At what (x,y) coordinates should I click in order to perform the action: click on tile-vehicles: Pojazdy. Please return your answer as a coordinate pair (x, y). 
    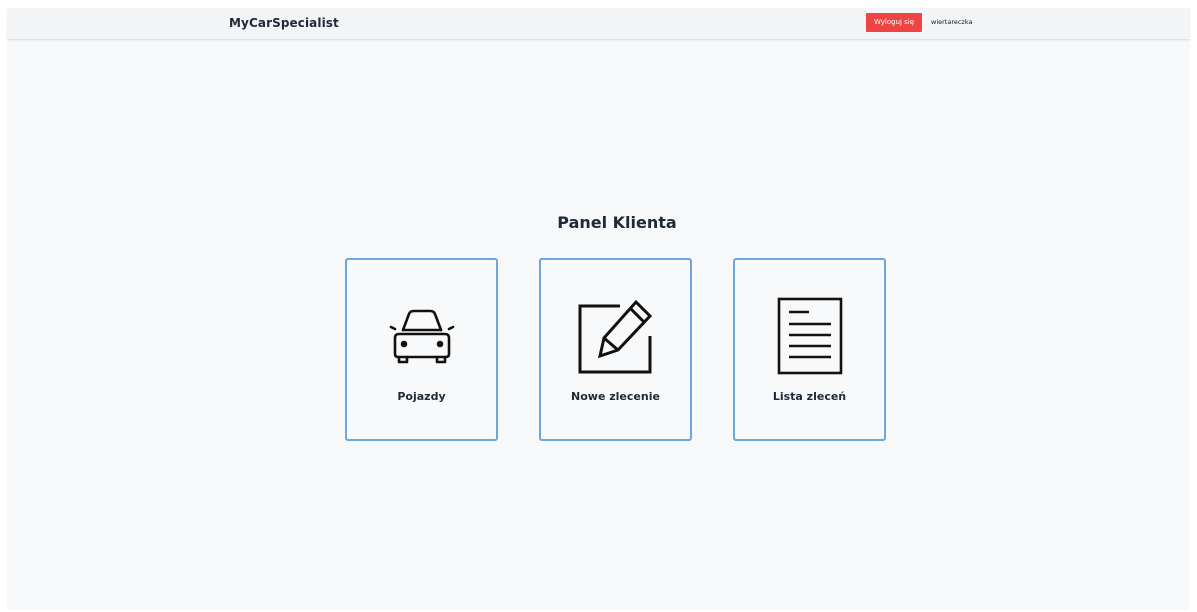
    Looking at the image, I should click on (421, 349).